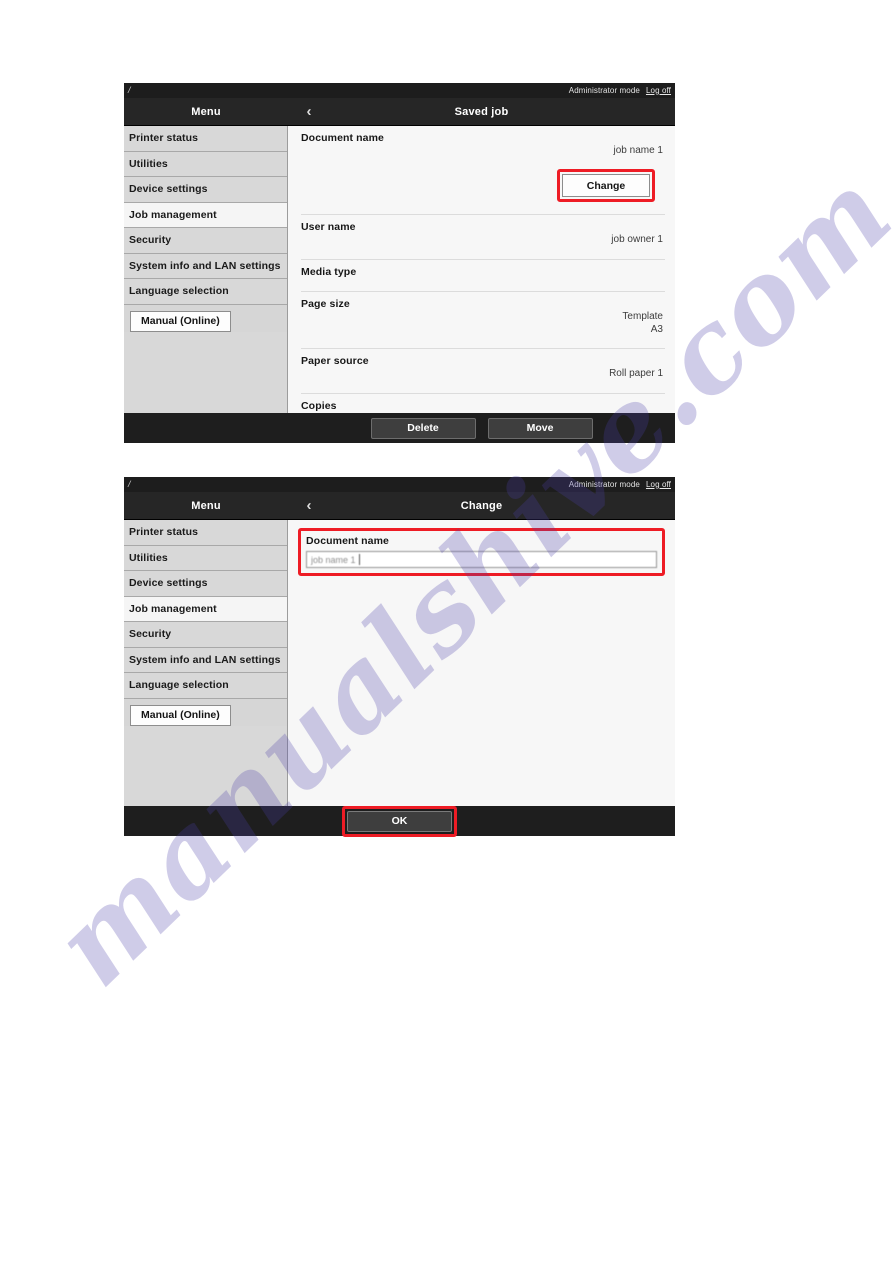 The width and height of the screenshot is (893, 1263). What do you see at coordinates (481, 663) in the screenshot?
I see `content-panel: Document name job name 1` at bounding box center [481, 663].